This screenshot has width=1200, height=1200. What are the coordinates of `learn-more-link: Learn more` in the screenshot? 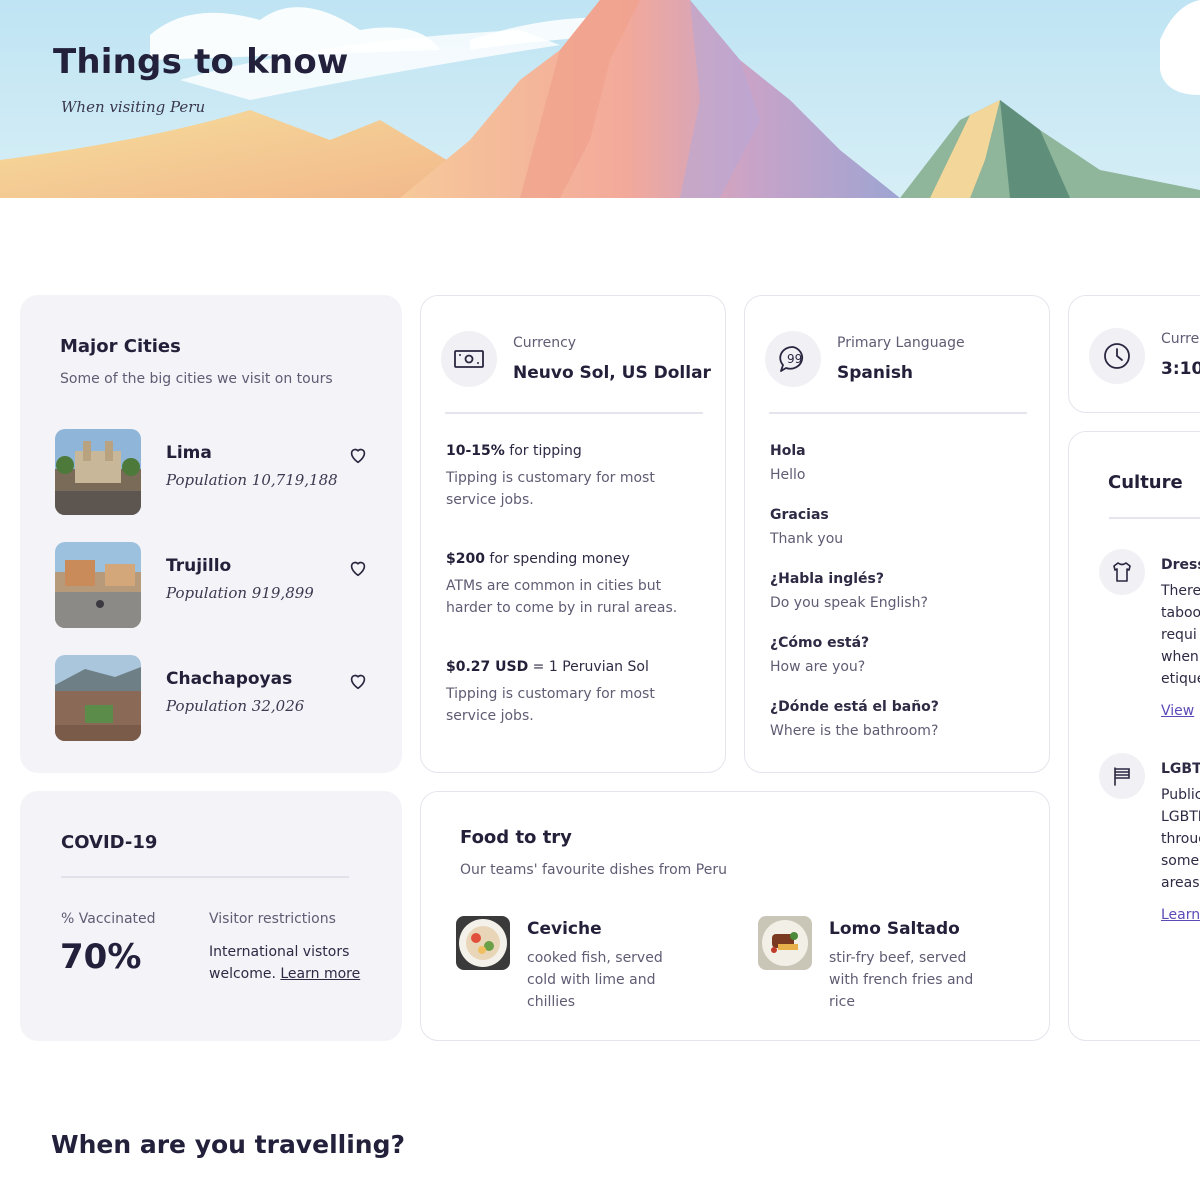 It's located at (320, 974).